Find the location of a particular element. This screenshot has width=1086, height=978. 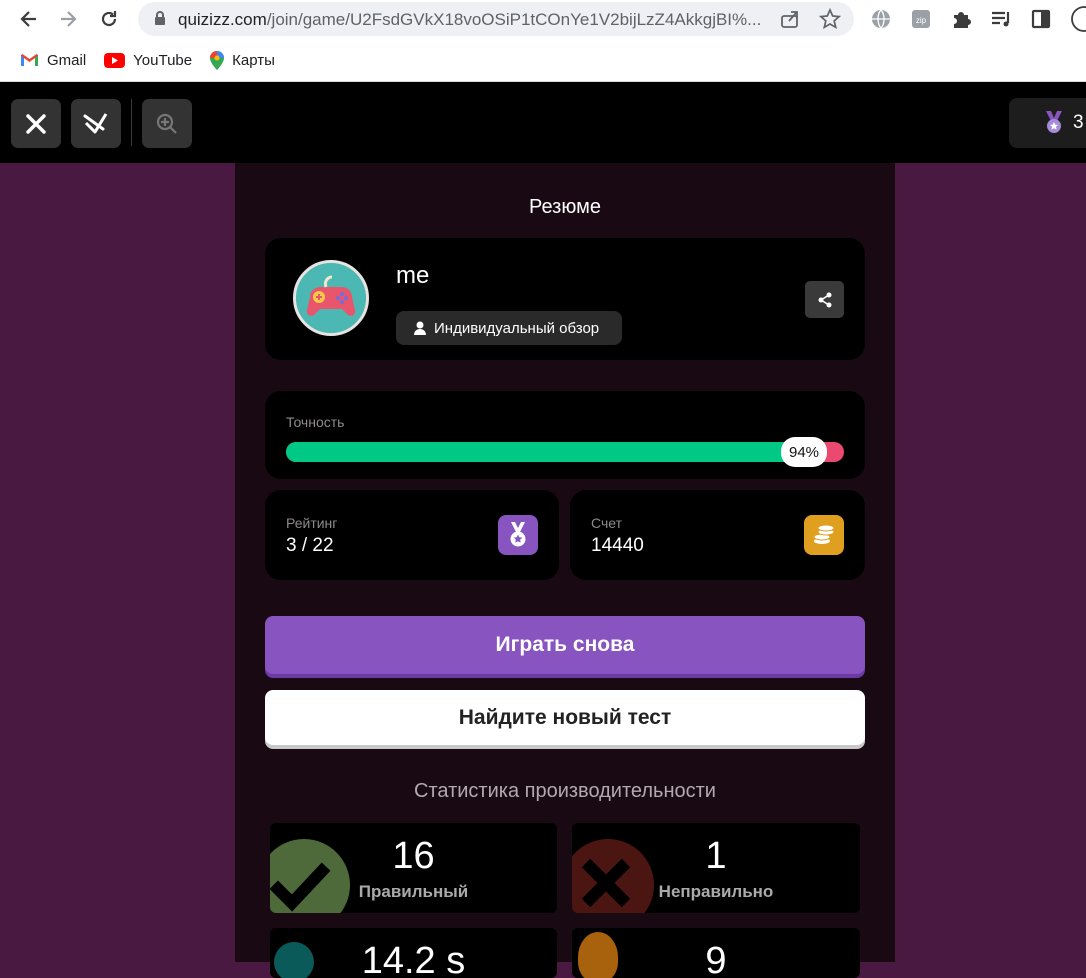

game-topbar: 3 is located at coordinates (543, 122).